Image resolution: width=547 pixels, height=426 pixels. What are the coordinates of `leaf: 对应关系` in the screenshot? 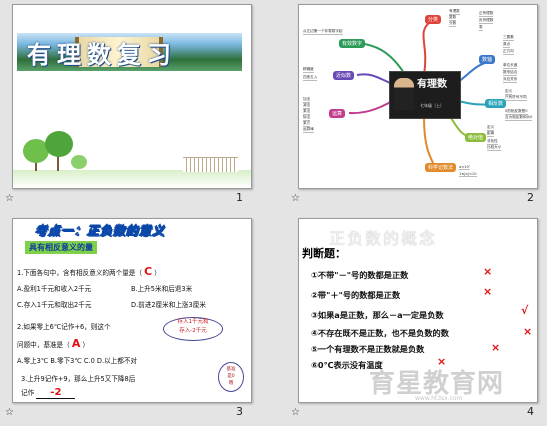 It's located at (510, 80).